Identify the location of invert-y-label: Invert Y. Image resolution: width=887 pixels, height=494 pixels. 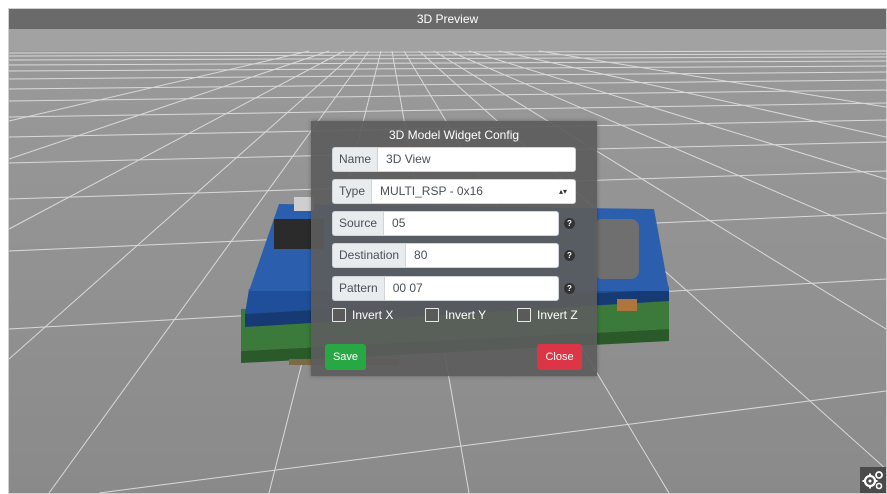
(466, 315).